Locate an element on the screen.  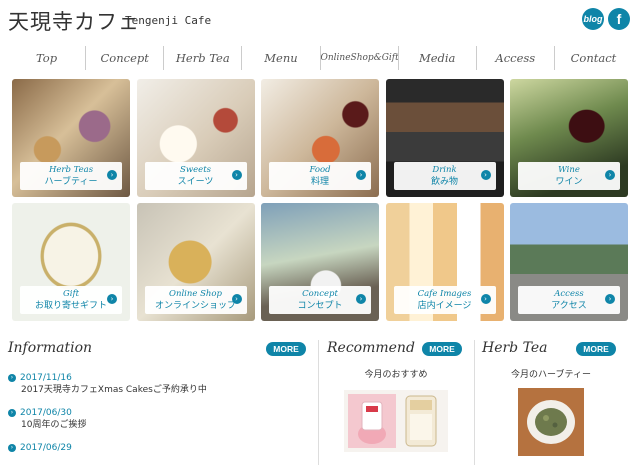
herb-tea-caption: 今月のハーブティー is located at coordinates (551, 375).